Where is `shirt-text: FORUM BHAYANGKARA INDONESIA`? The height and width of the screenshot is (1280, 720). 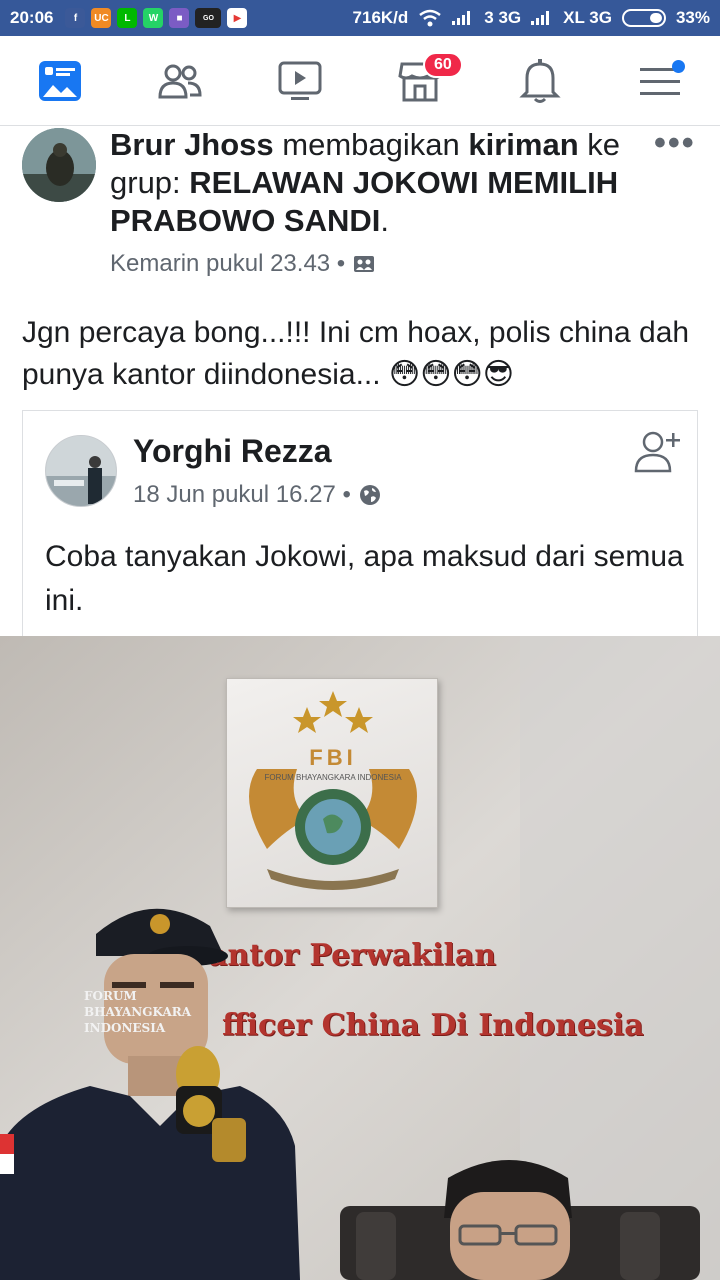 shirt-text: FORUM BHAYANGKARA INDONESIA is located at coordinates (138, 1012).